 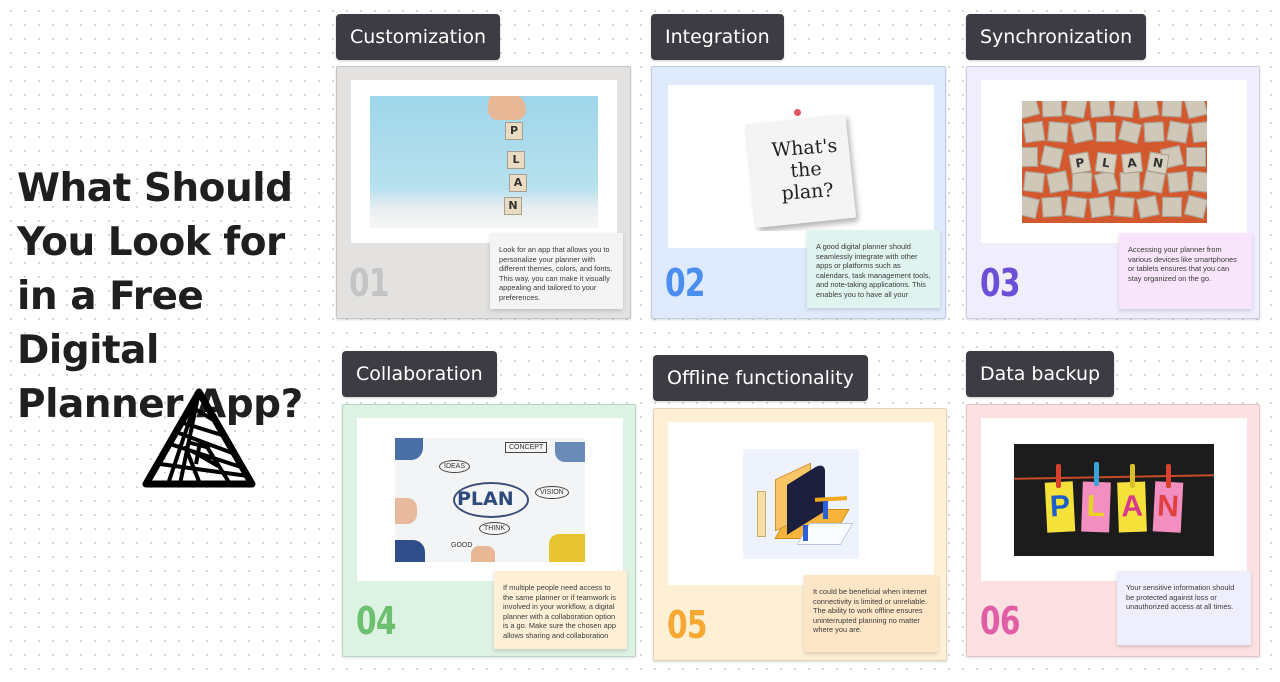 I want to click on card-number: 04, so click(x=376, y=621).